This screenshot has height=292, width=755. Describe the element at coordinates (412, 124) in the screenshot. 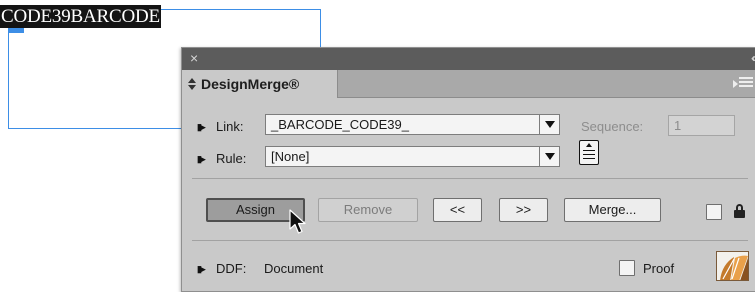

I see `link-dropdown: _BARCODE_CODE39_` at that location.